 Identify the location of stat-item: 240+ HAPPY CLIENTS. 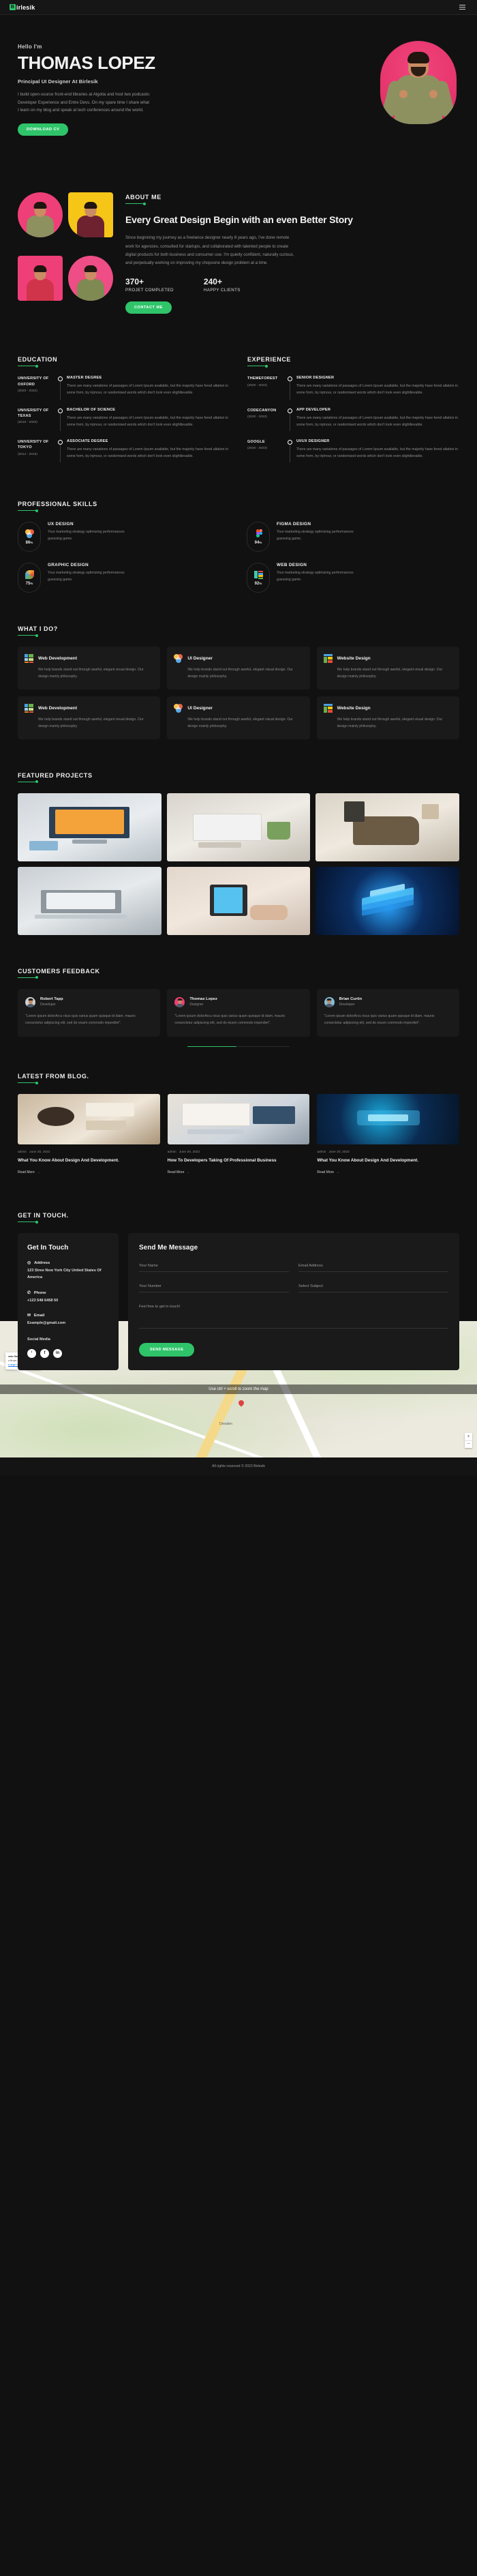
(222, 285).